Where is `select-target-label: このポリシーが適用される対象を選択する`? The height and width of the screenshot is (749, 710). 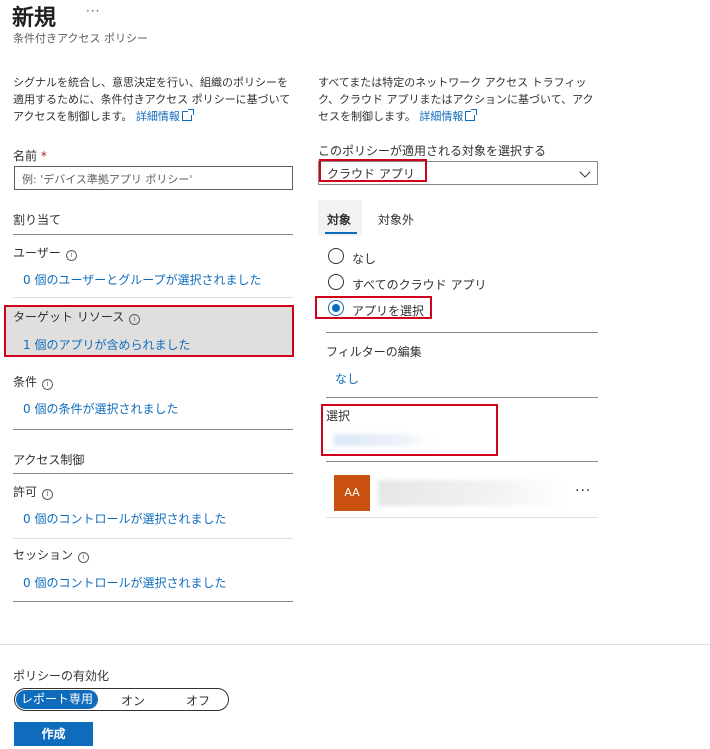
select-target-label: このポリシーが適用される対象を選択する is located at coordinates (432, 151).